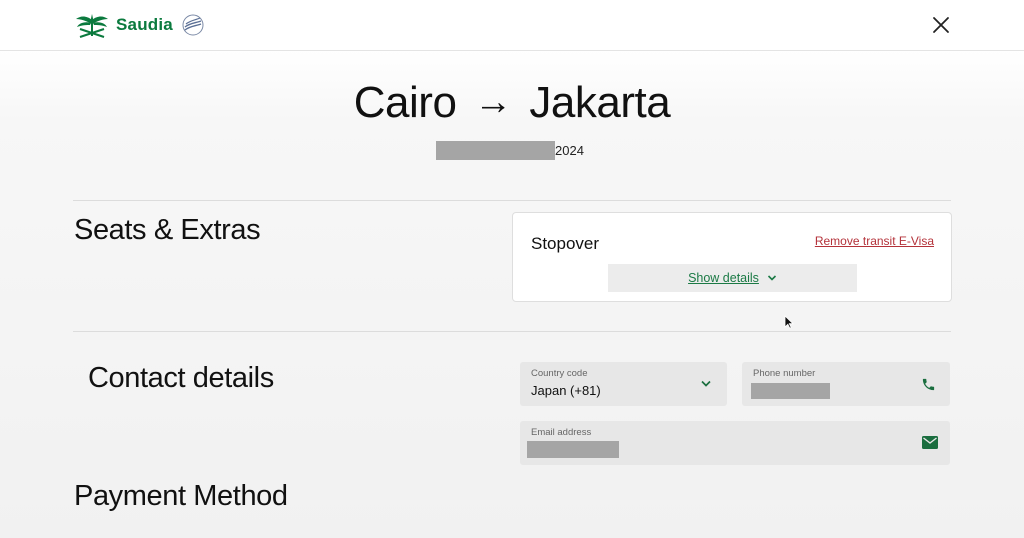 This screenshot has width=1024, height=538. I want to click on email-address-field: Email address, so click(735, 443).